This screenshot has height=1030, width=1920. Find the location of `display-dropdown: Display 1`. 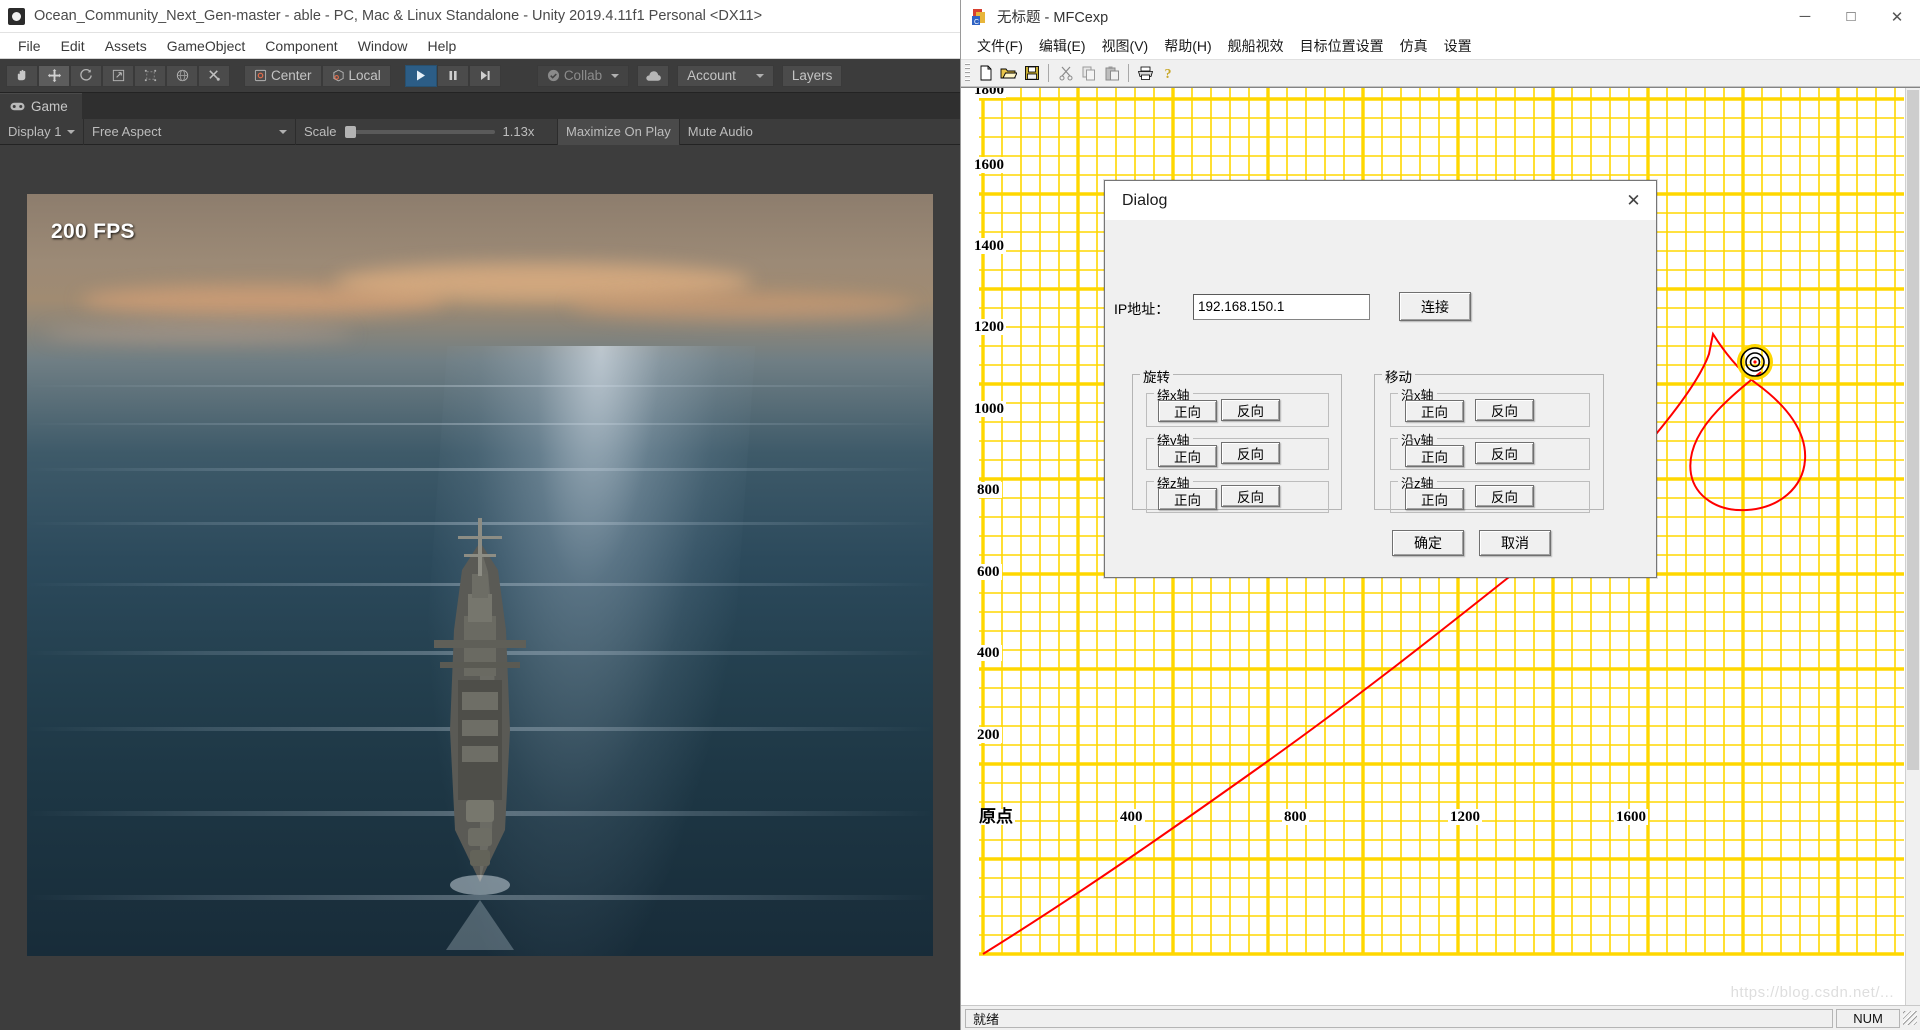

display-dropdown: Display 1 is located at coordinates (42, 131).